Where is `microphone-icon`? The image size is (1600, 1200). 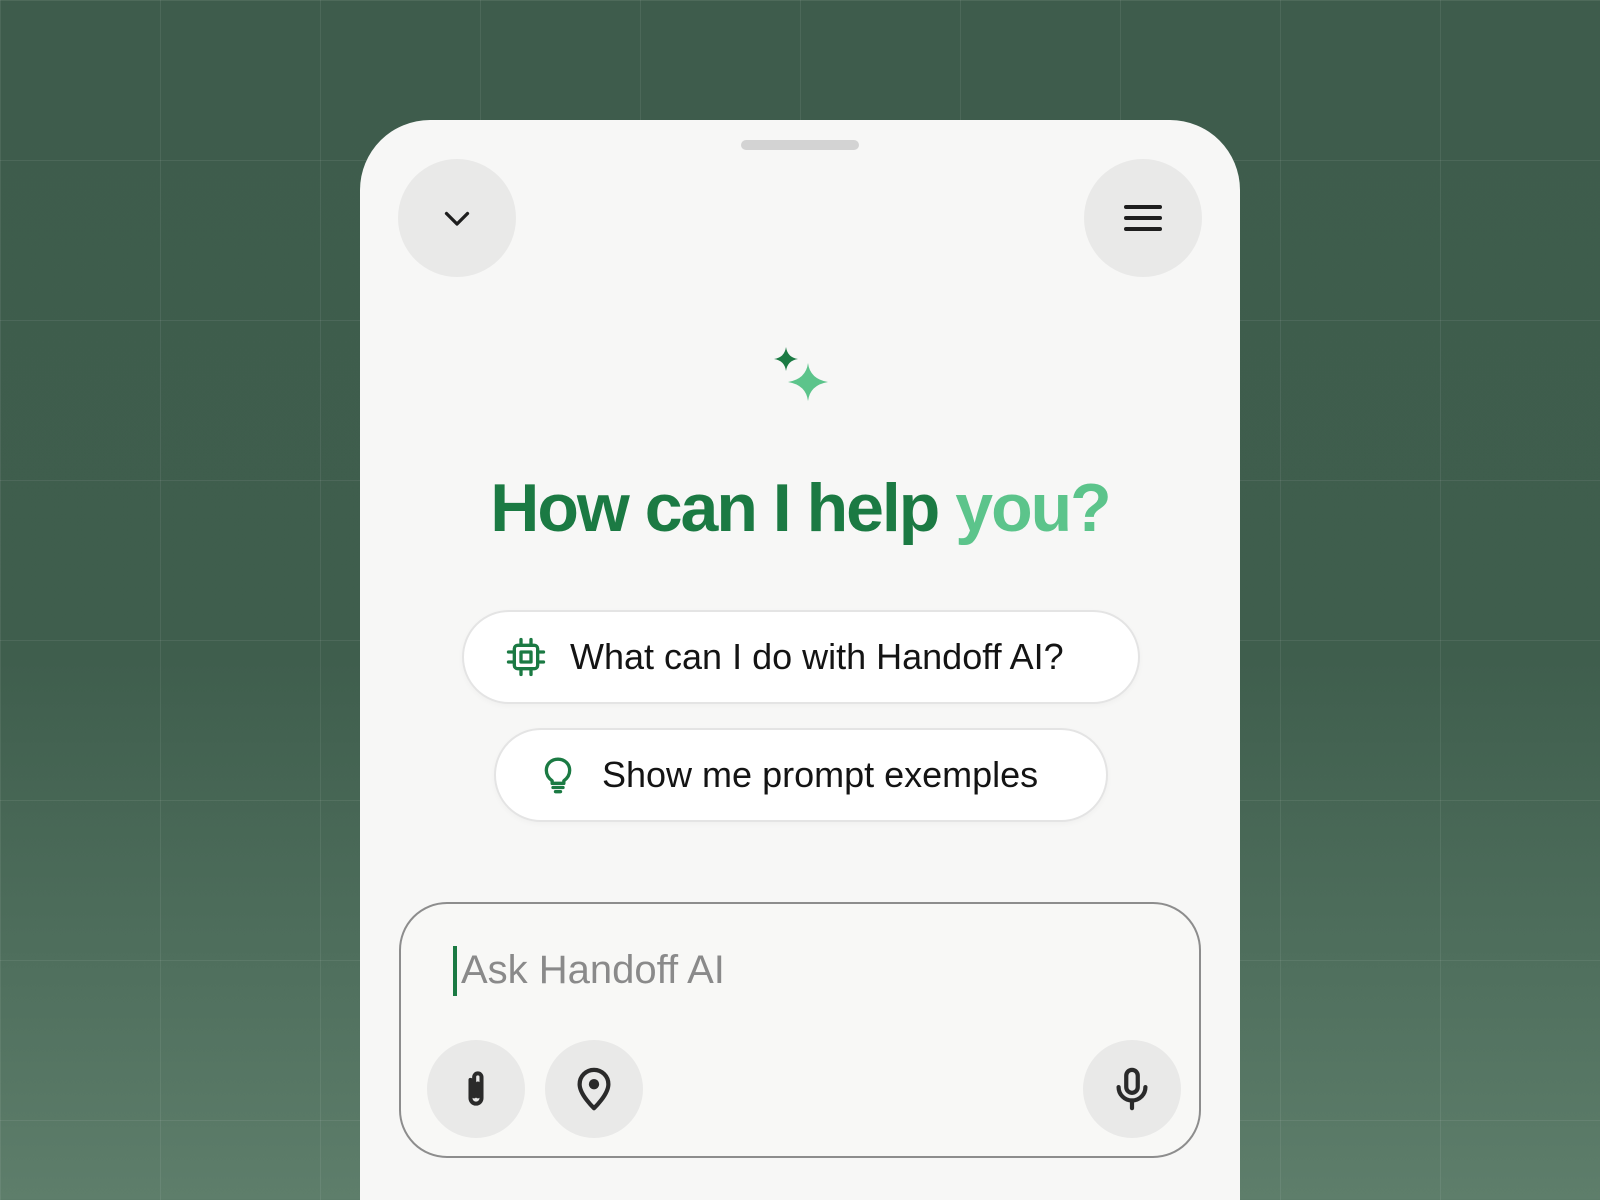 microphone-icon is located at coordinates (1132, 1089).